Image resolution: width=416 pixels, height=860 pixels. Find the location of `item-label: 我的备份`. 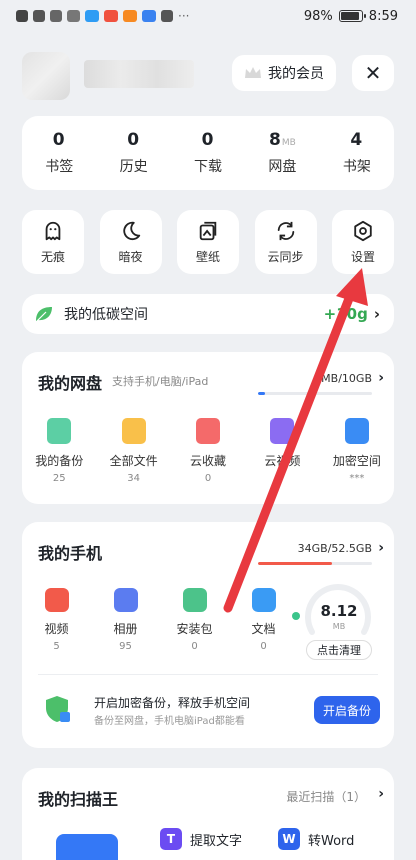

item-label: 我的备份 is located at coordinates (59, 461).